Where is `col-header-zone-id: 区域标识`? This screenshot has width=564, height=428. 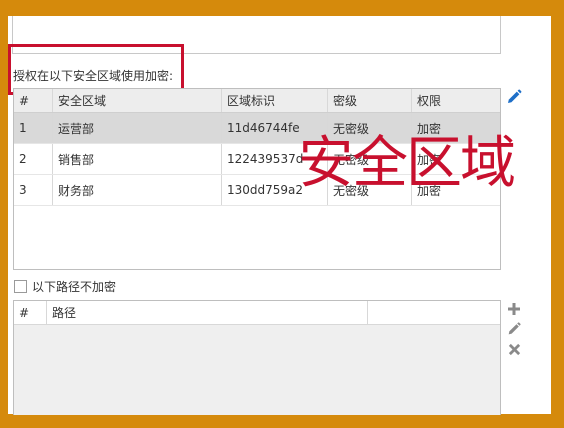
col-header-zone-id: 区域标识 is located at coordinates (275, 100).